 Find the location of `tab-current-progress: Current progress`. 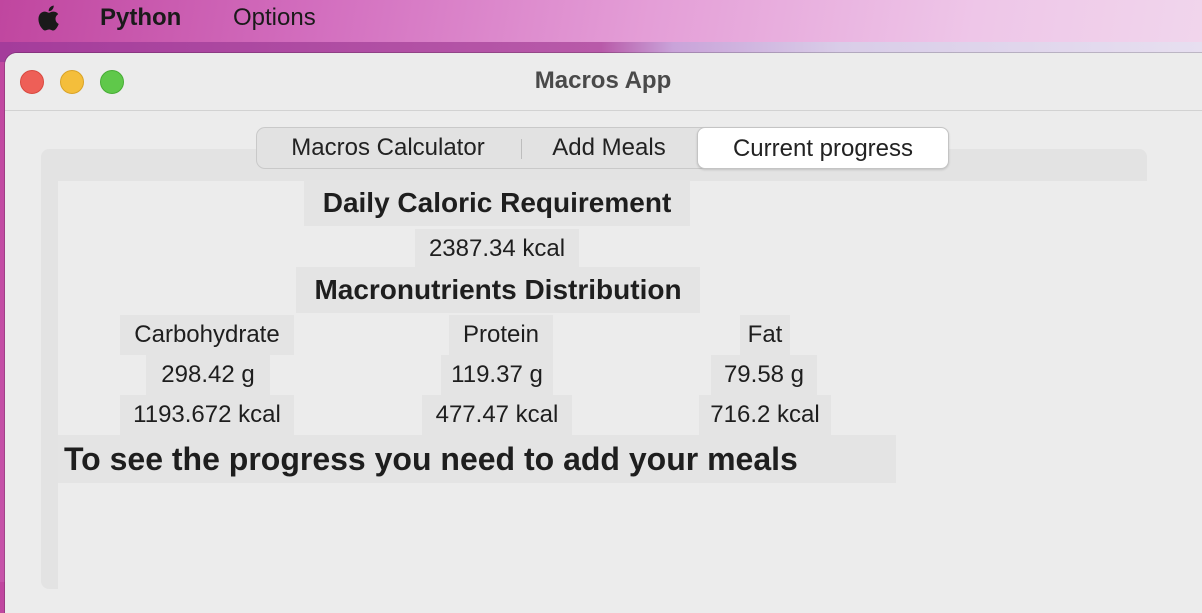

tab-current-progress: Current progress is located at coordinates (823, 148).